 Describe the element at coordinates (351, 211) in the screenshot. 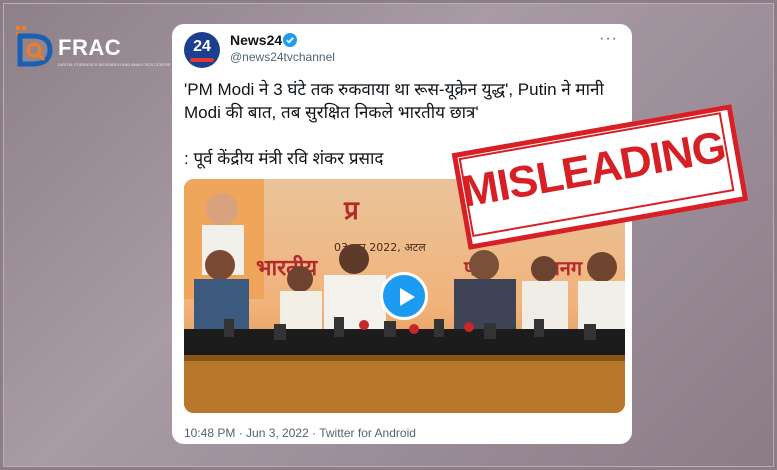

I see `svg-text: प्र` at that location.